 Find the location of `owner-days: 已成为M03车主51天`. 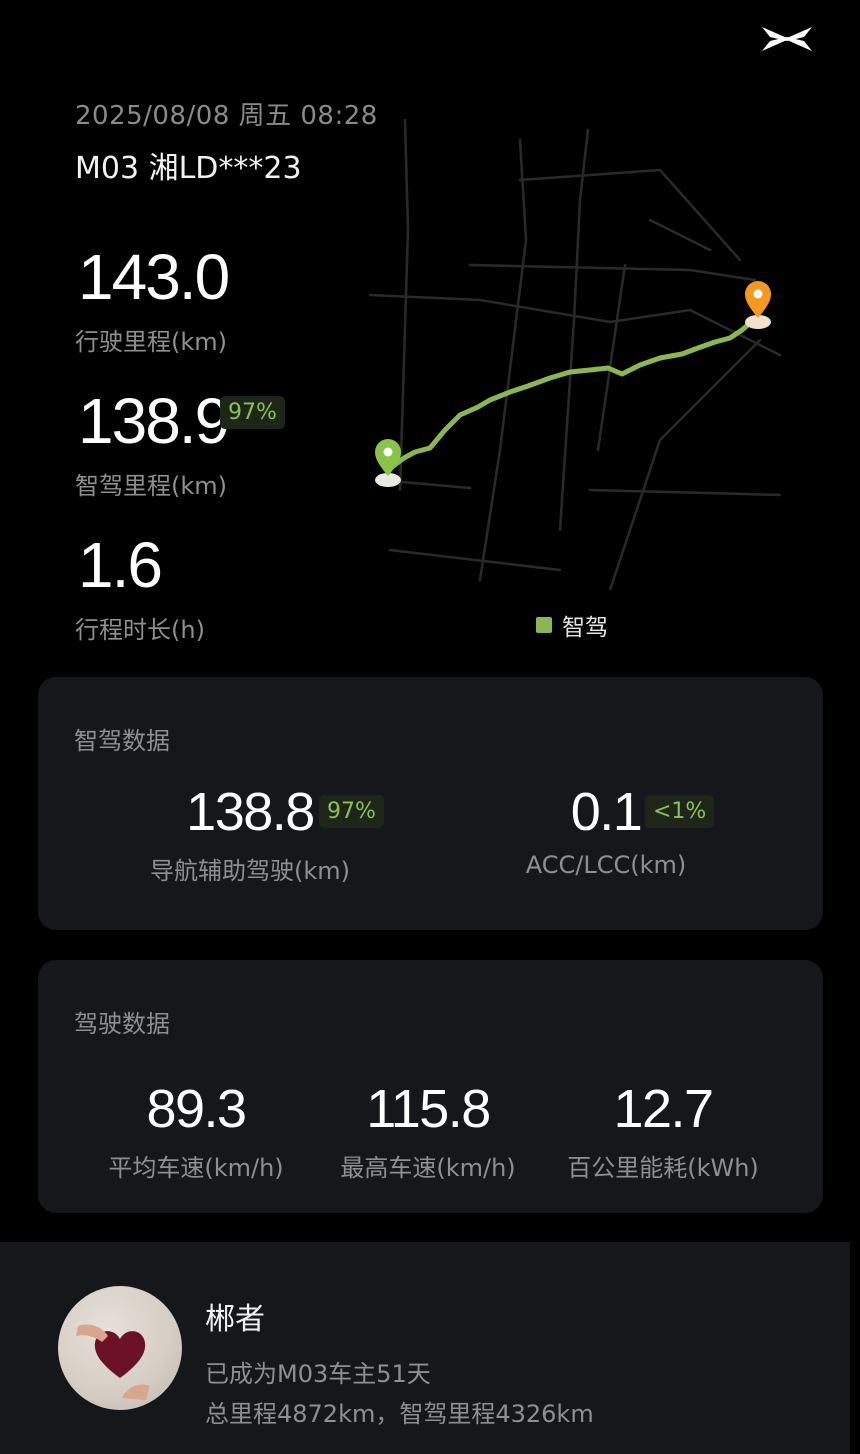

owner-days: 已成为M03车主51天 is located at coordinates (318, 1374).